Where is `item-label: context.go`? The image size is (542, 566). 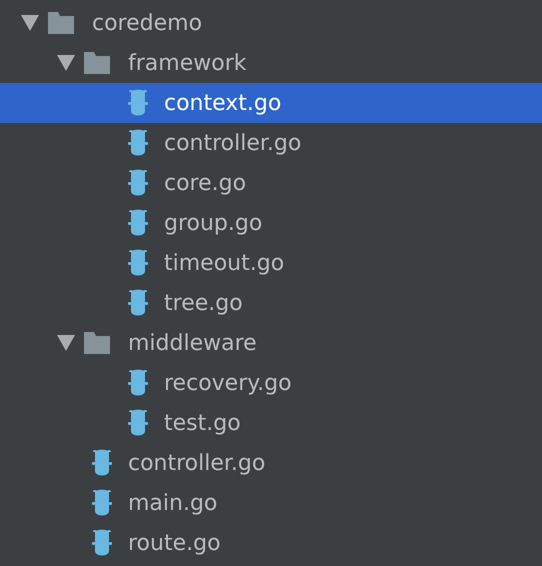 item-label: context.go is located at coordinates (223, 103).